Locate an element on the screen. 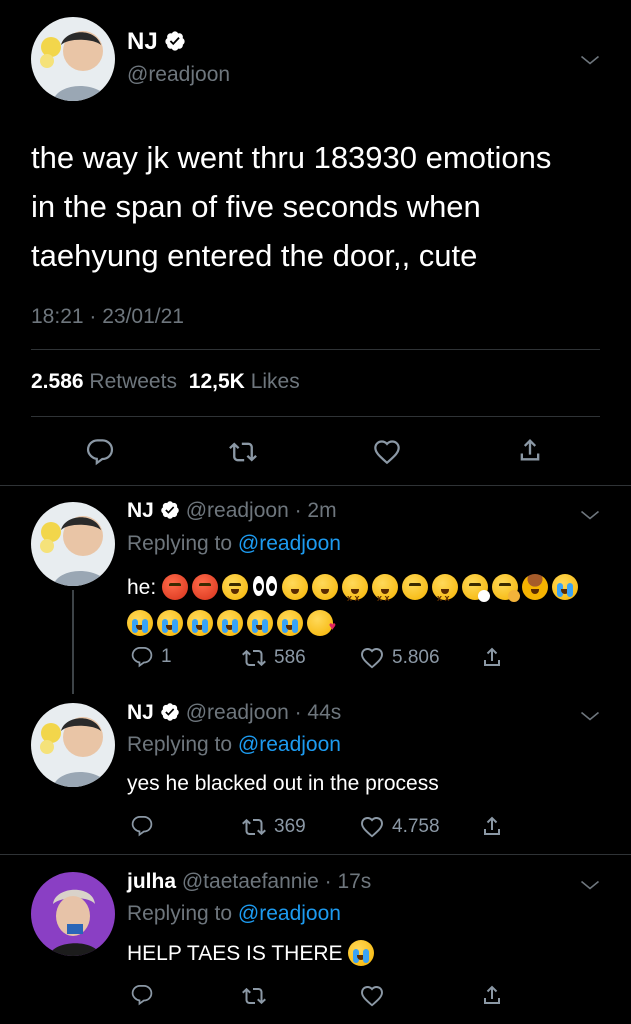 Image resolution: width=631 pixels, height=1024 pixels. retweet-count: 586 is located at coordinates (290, 657).